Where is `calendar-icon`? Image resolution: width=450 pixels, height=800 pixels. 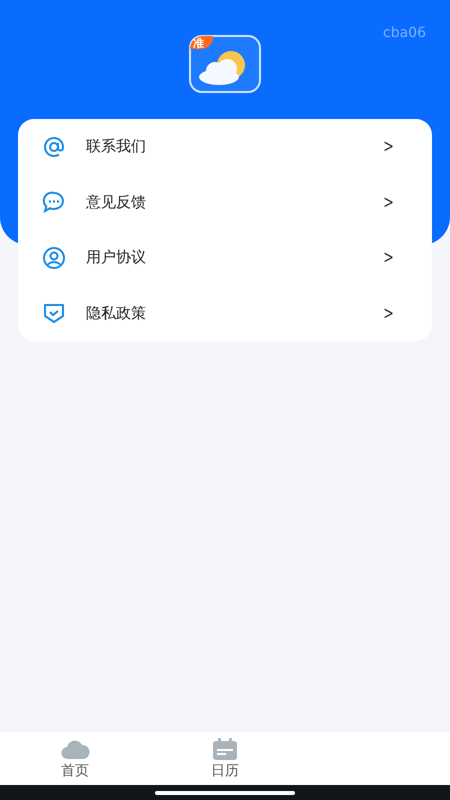 calendar-icon is located at coordinates (225, 749).